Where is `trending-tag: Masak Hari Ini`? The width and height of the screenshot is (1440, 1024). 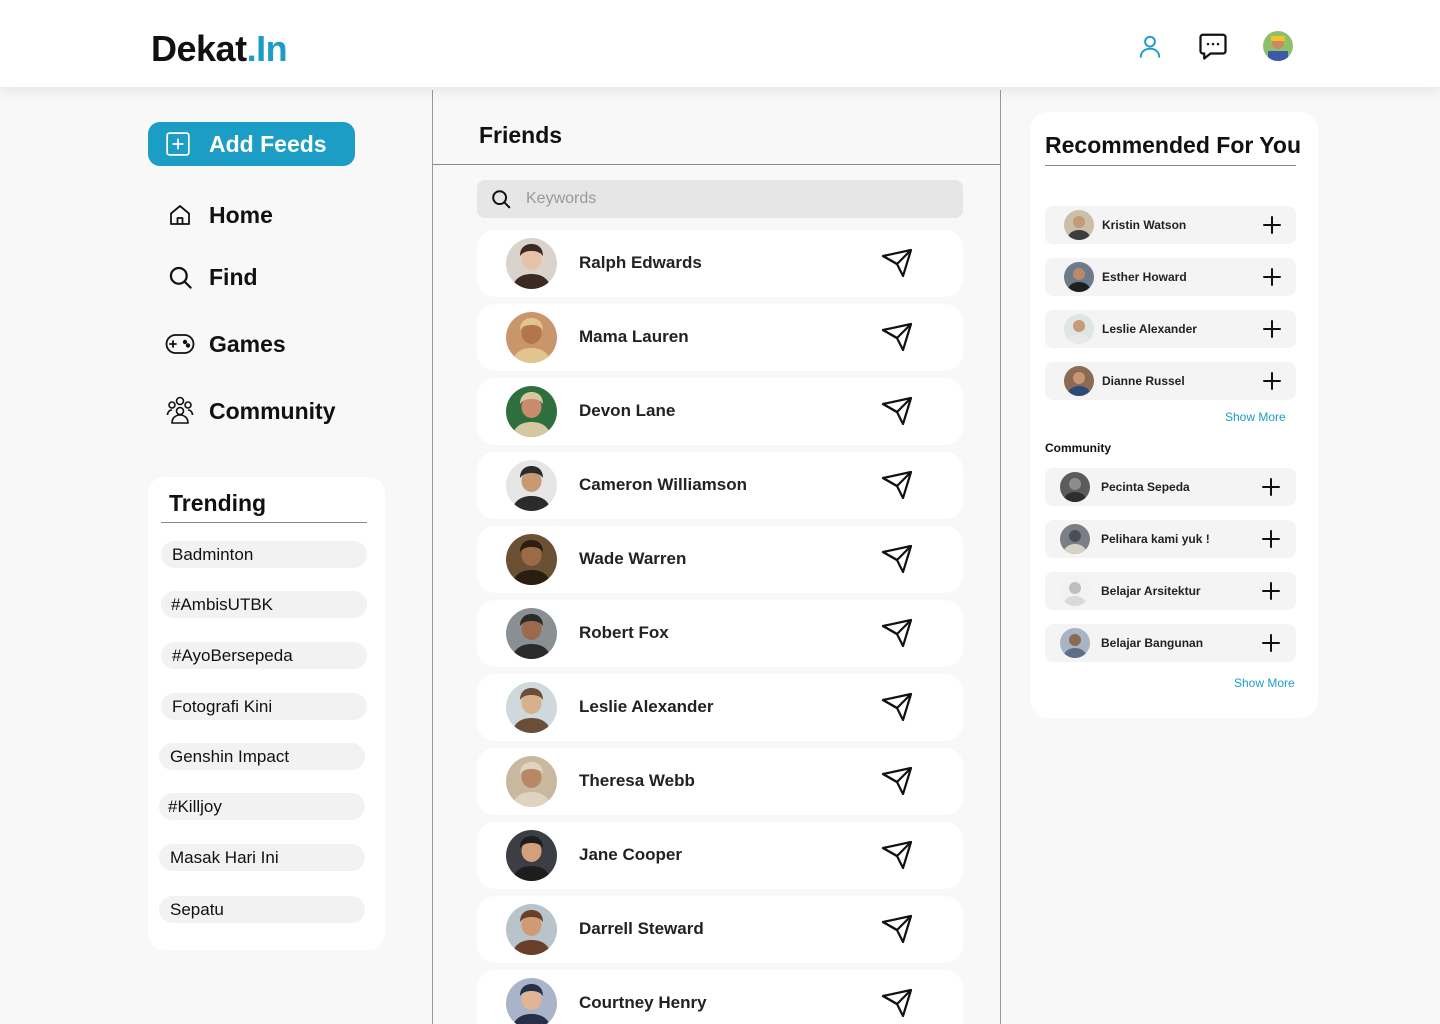 trending-tag: Masak Hari Ini is located at coordinates (262, 857).